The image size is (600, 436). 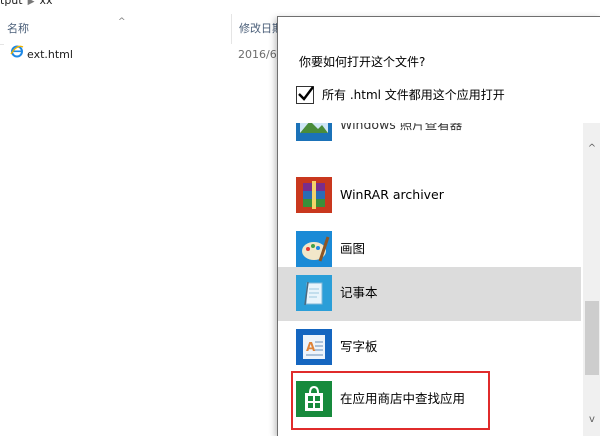 What do you see at coordinates (392, 194) in the screenshot?
I see `app-label: WinRAR archiver` at bounding box center [392, 194].